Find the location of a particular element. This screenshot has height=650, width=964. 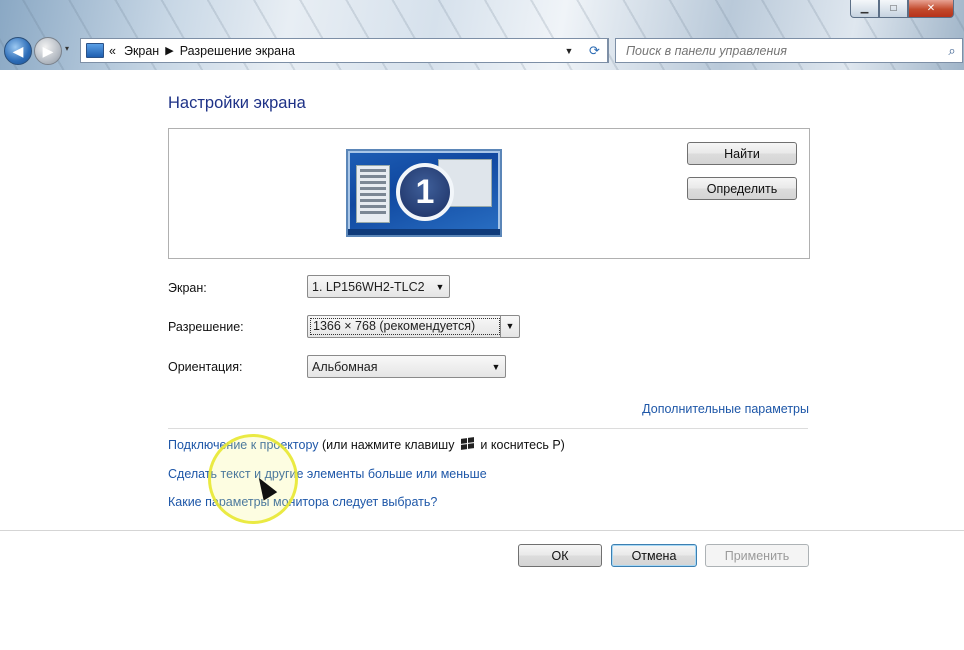

page-title: Настройки экрана is located at coordinates (237, 103).